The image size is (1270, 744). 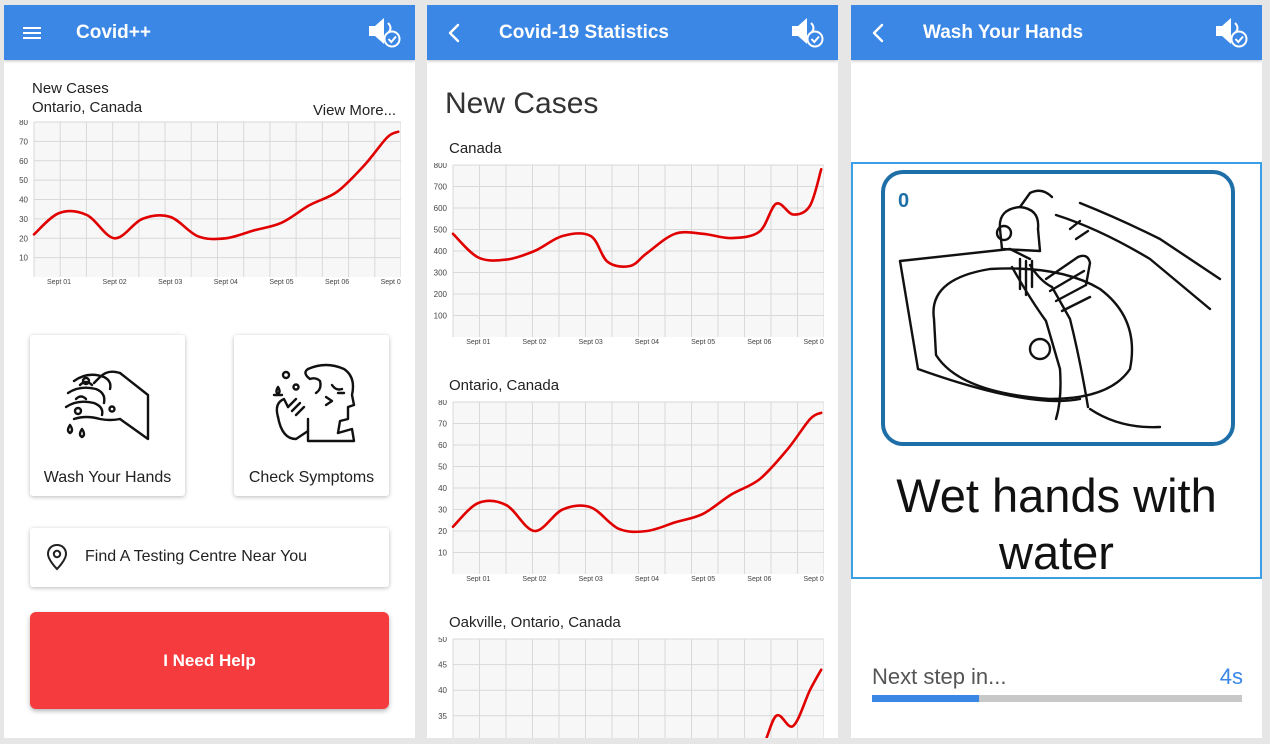 I want to click on y-tick-label: 35, so click(x=442, y=716).